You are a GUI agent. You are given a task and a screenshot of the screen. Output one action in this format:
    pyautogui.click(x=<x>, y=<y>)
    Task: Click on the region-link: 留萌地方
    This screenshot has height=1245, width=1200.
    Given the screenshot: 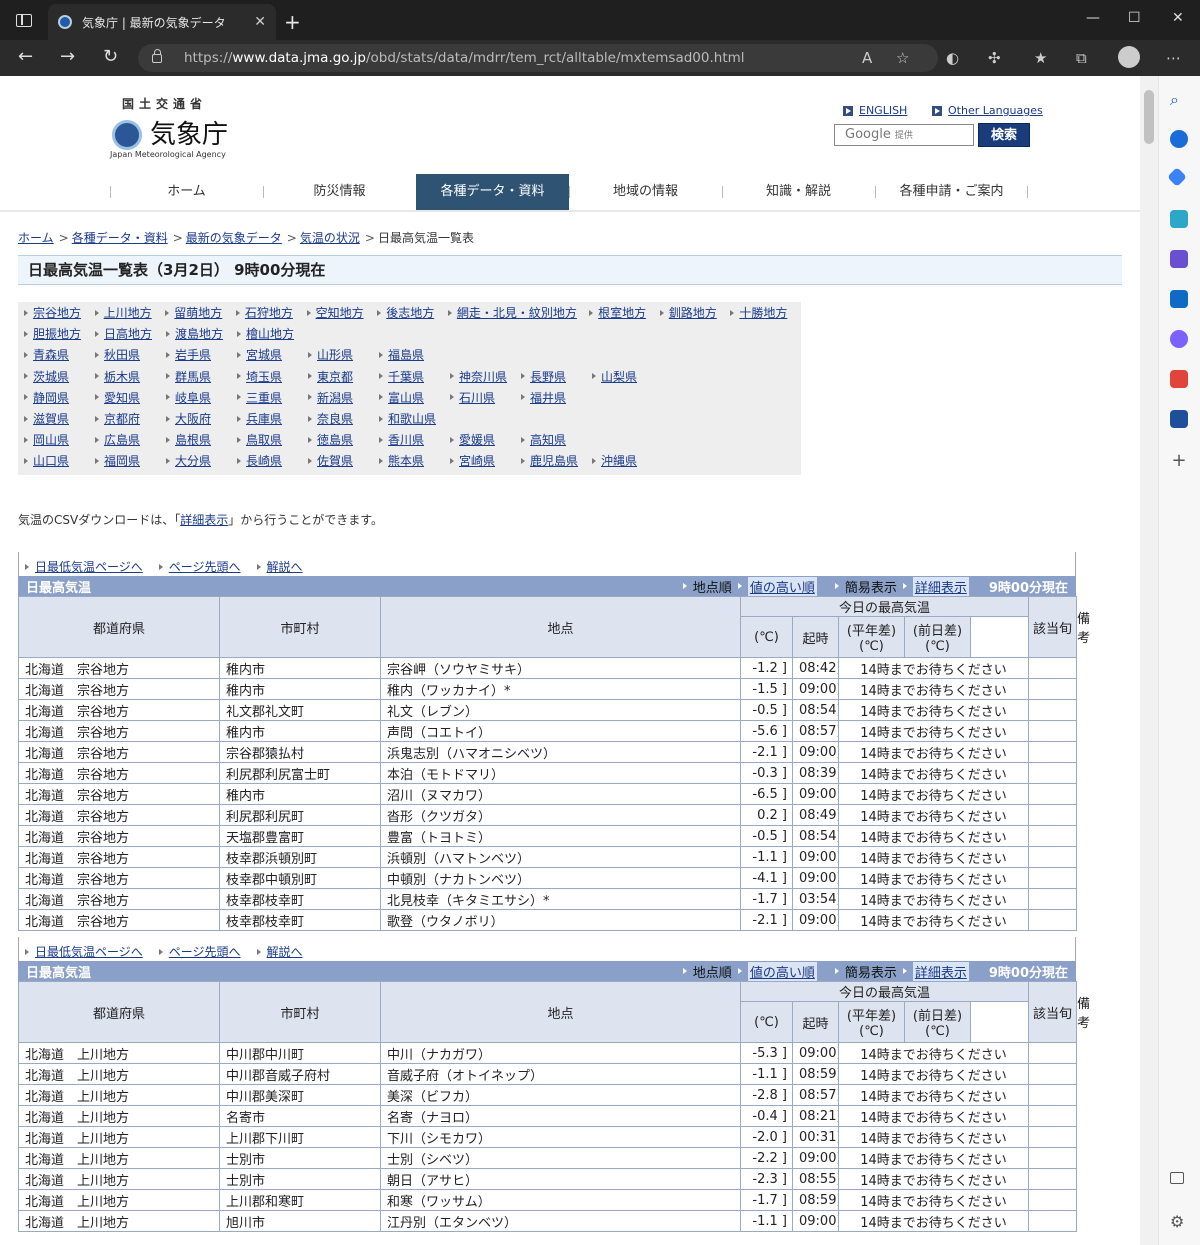 What is the action you would take?
    pyautogui.click(x=200, y=312)
    